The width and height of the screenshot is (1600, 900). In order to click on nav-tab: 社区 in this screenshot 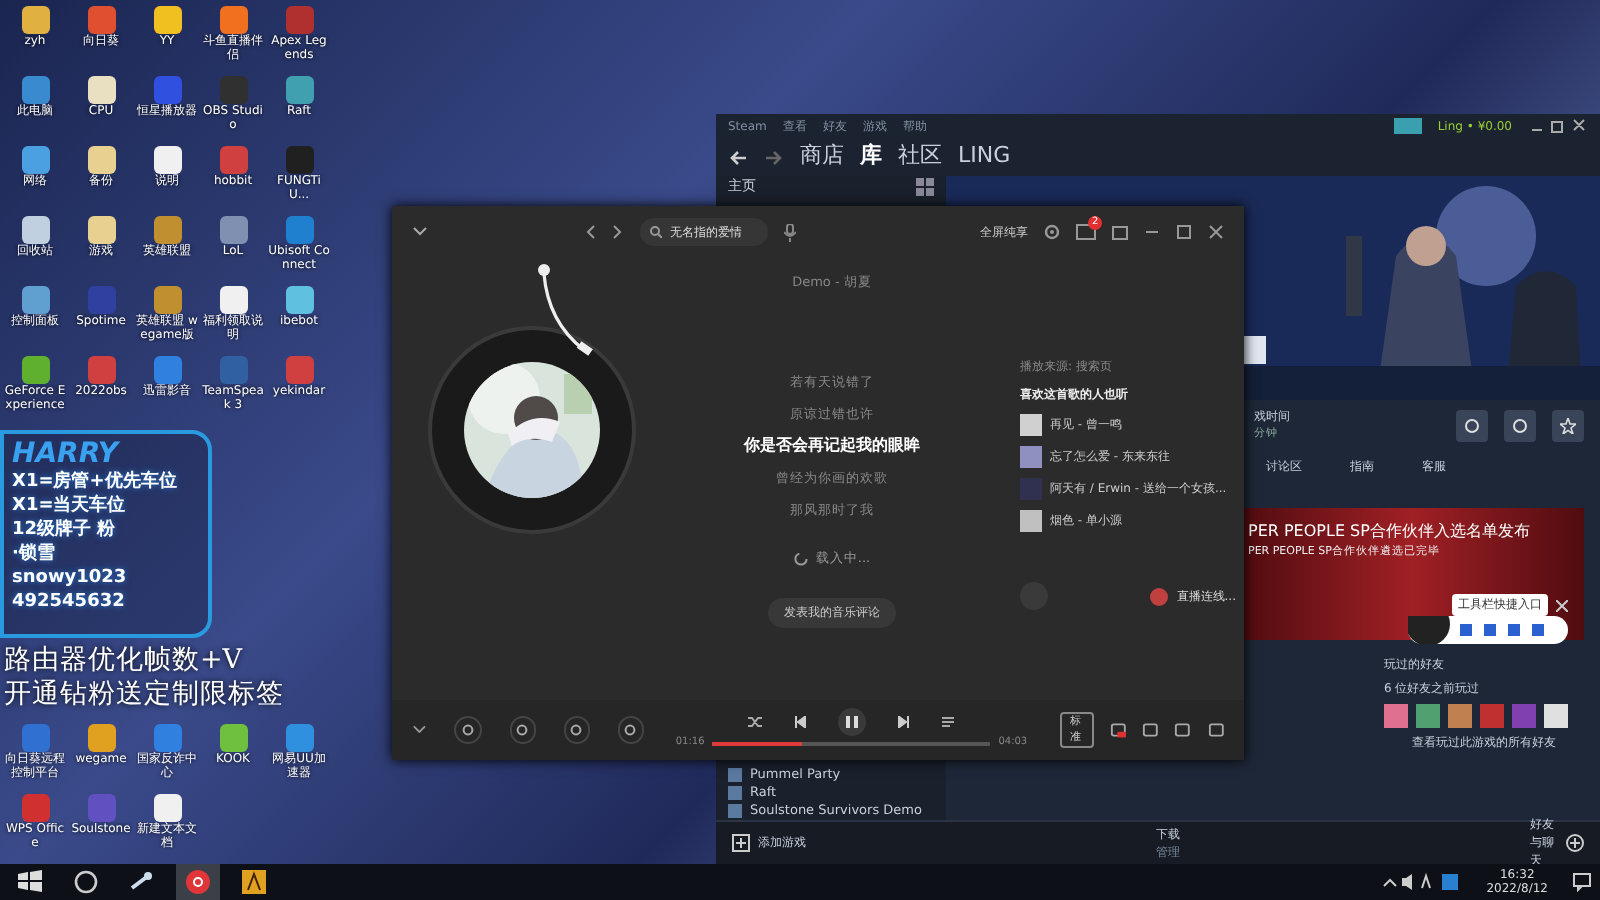, I will do `click(920, 157)`.